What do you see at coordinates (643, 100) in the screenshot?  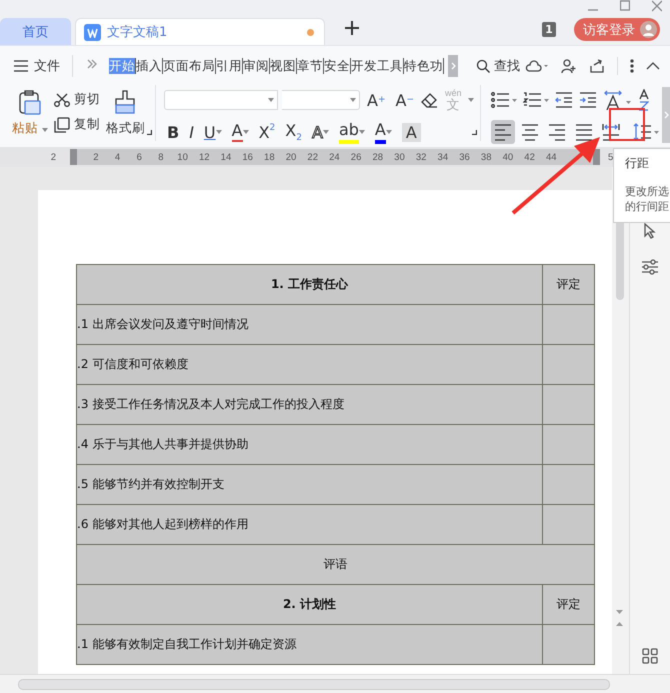 I see `sort-icon` at bounding box center [643, 100].